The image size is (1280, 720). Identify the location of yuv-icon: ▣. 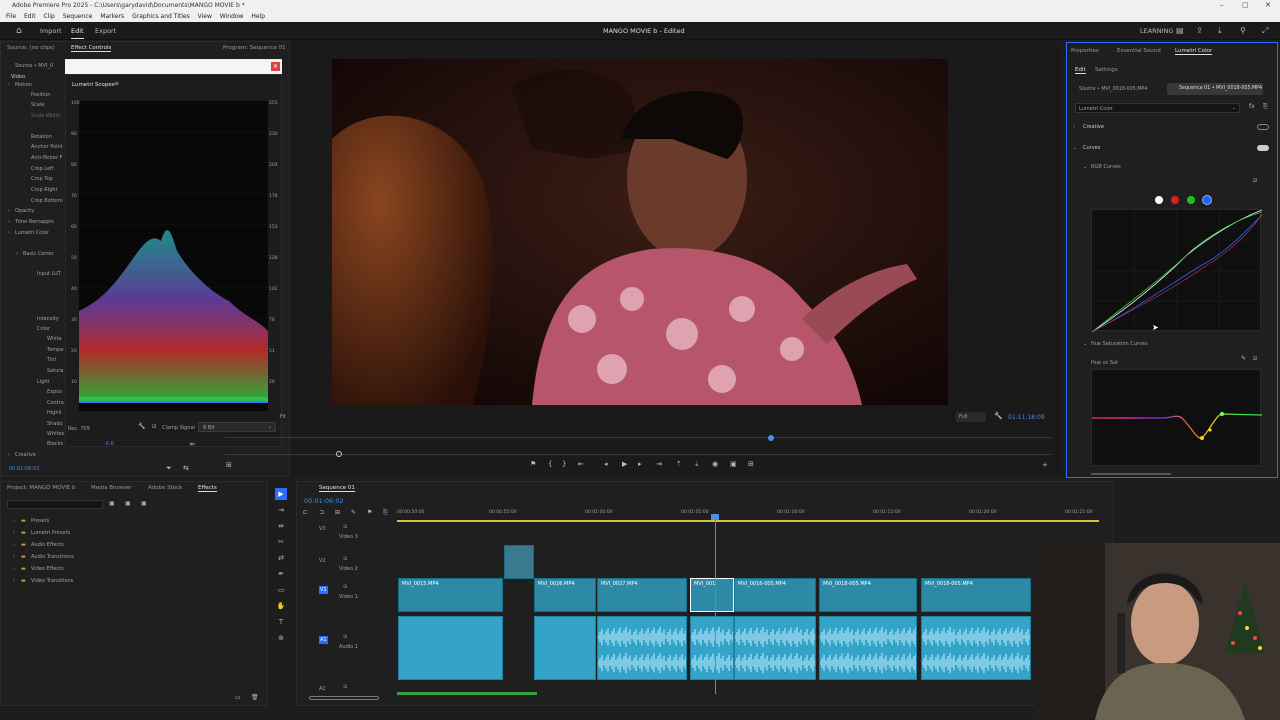
(144, 503).